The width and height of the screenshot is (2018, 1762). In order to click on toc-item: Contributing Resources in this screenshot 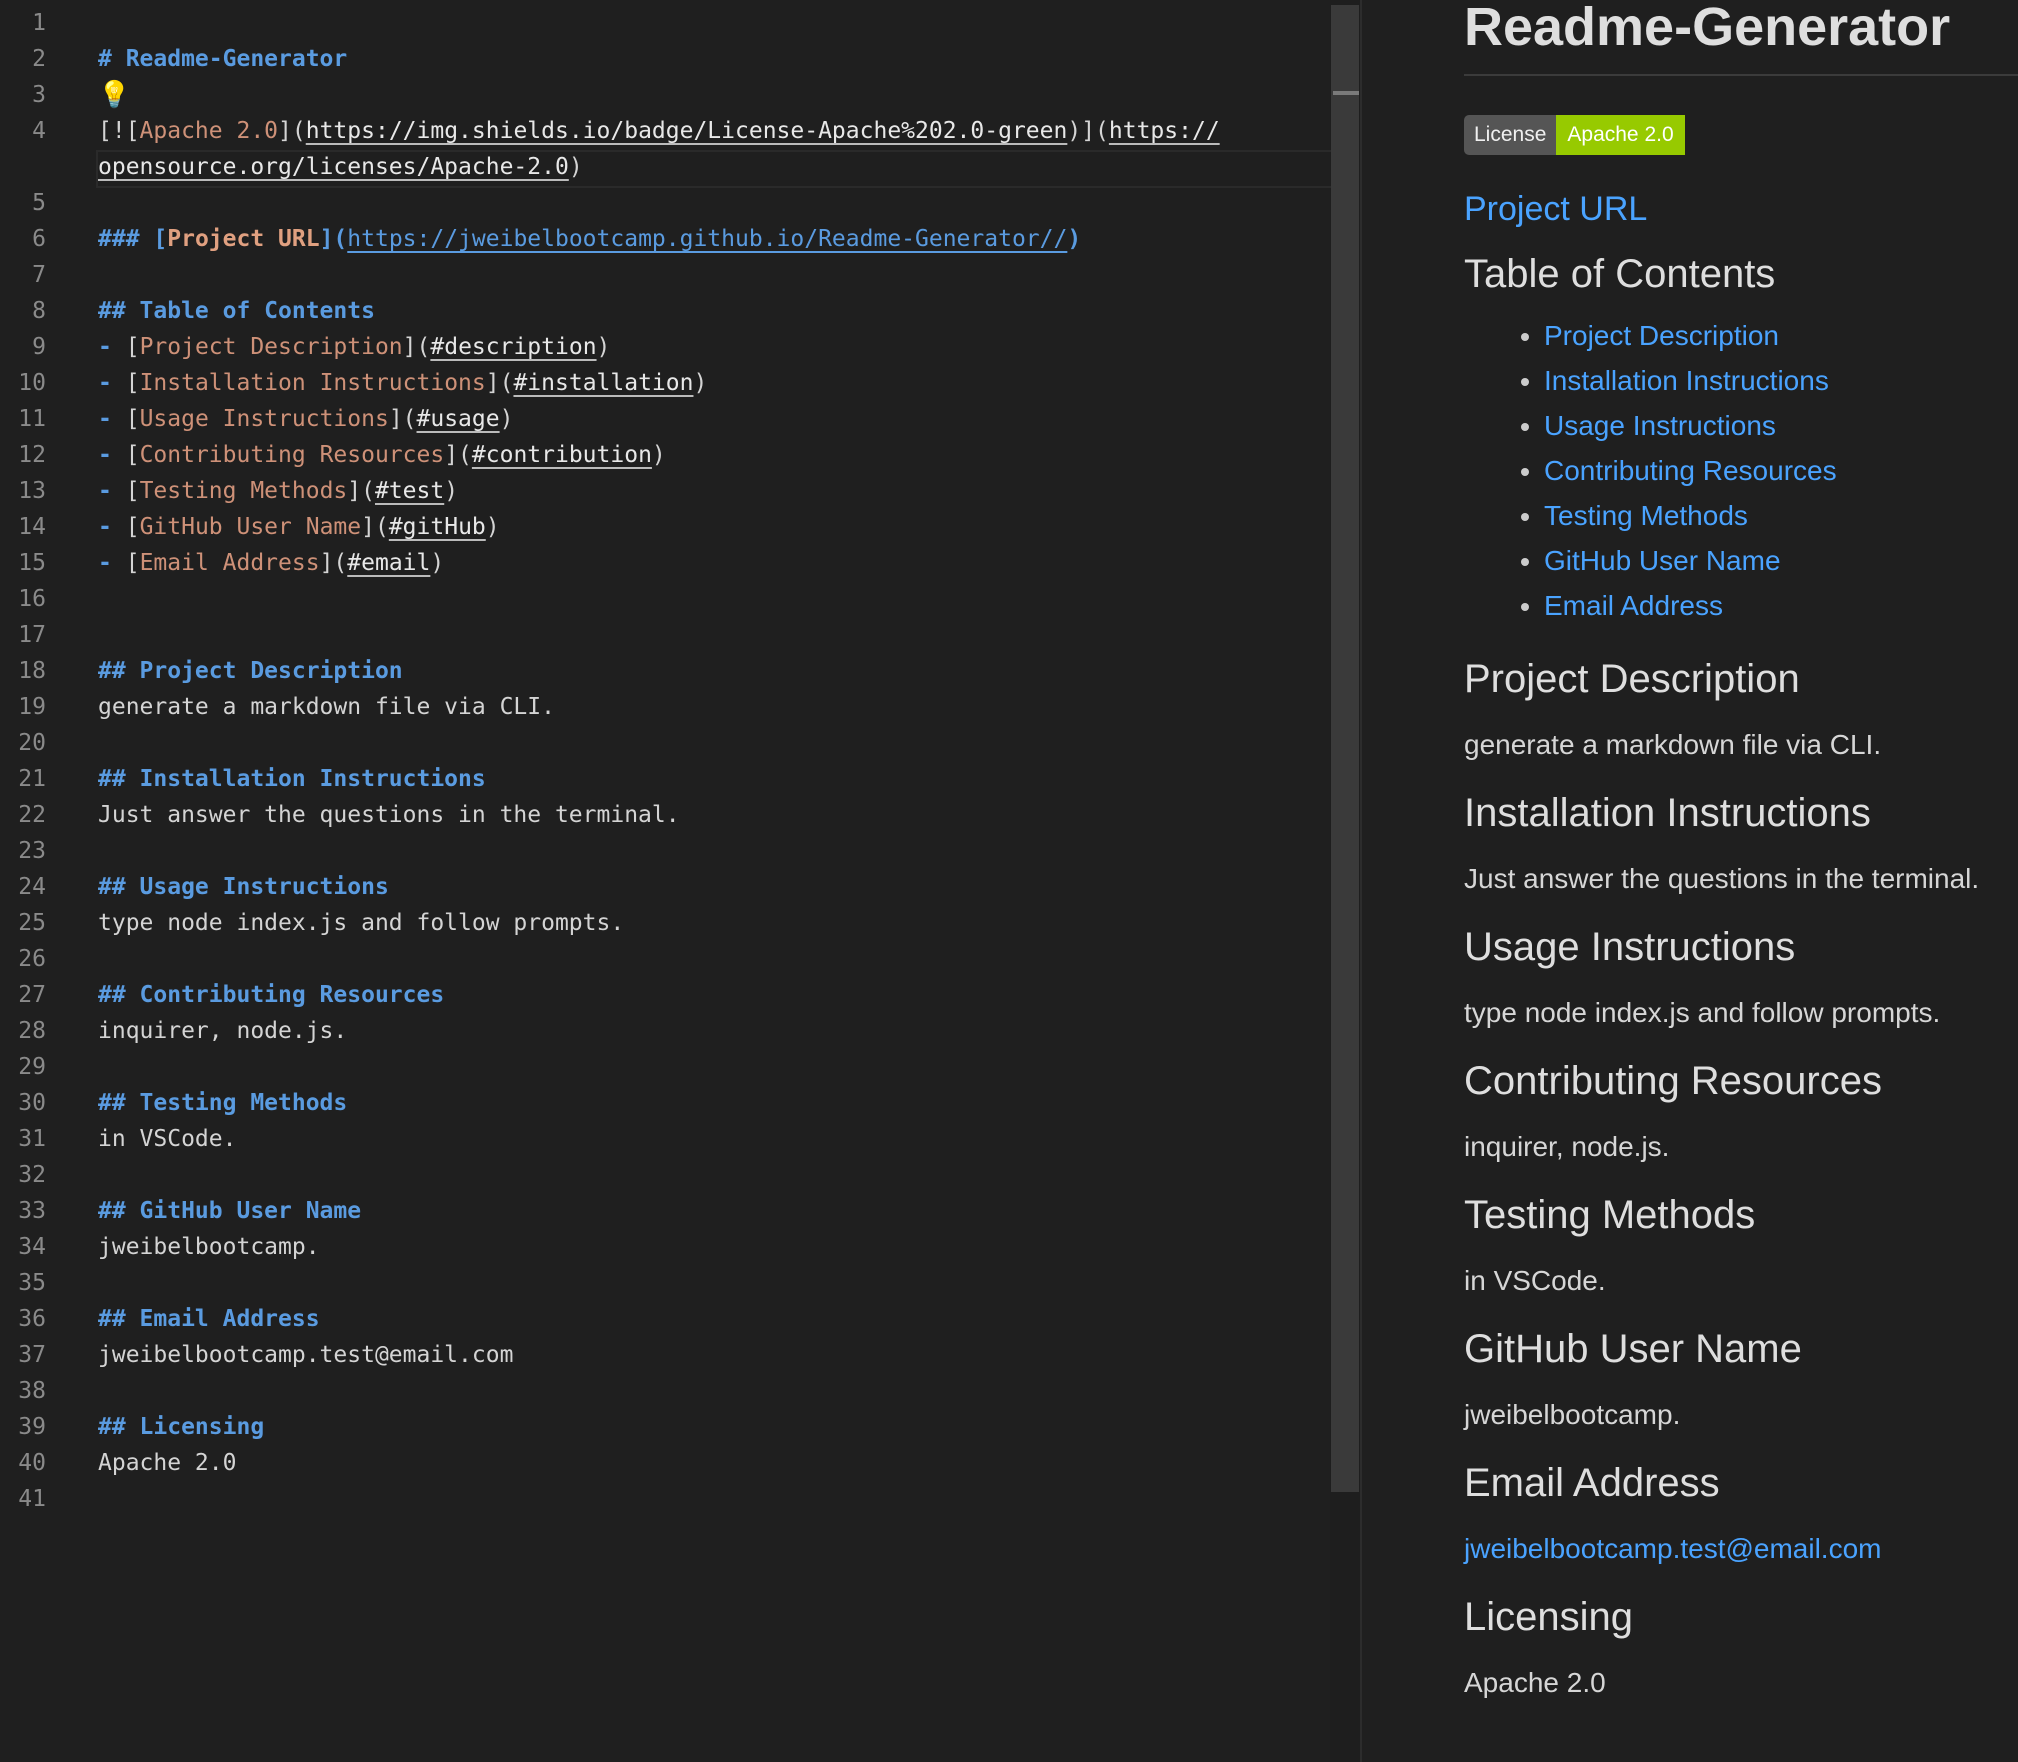, I will do `click(1774, 470)`.